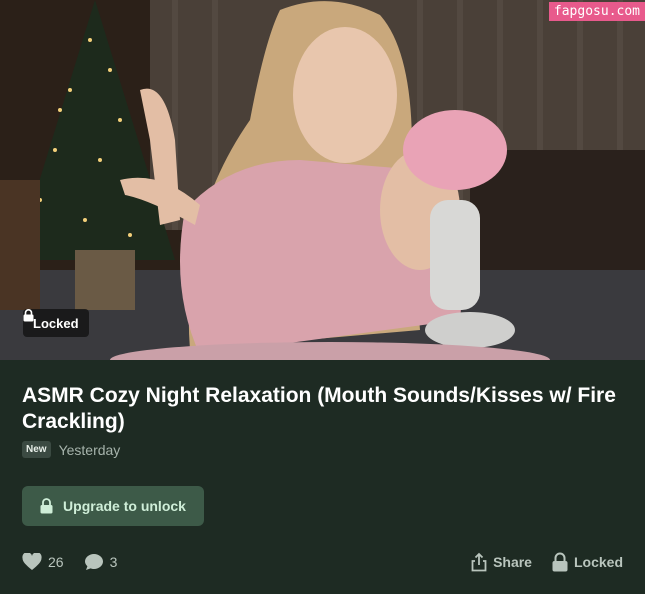  I want to click on like-button: 26, so click(43, 562).